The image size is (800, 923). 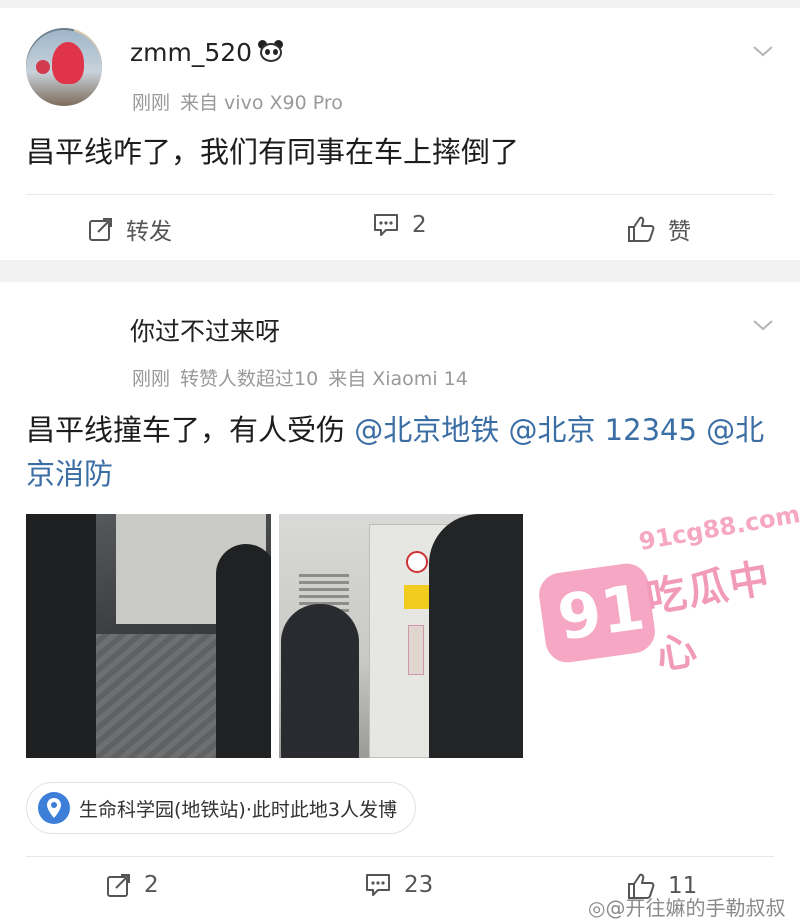 What do you see at coordinates (207, 52) in the screenshot?
I see `username-1: zmm_520` at bounding box center [207, 52].